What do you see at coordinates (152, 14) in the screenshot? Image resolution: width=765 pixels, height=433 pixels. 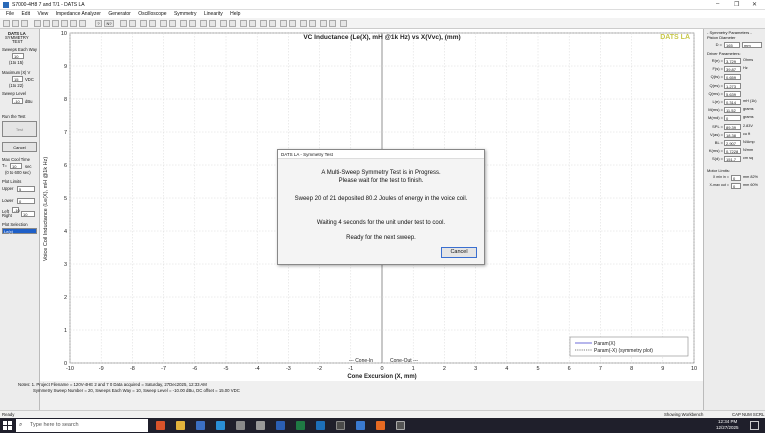 I see `menu-oscilloscope: Oscilloscope` at bounding box center [152, 14].